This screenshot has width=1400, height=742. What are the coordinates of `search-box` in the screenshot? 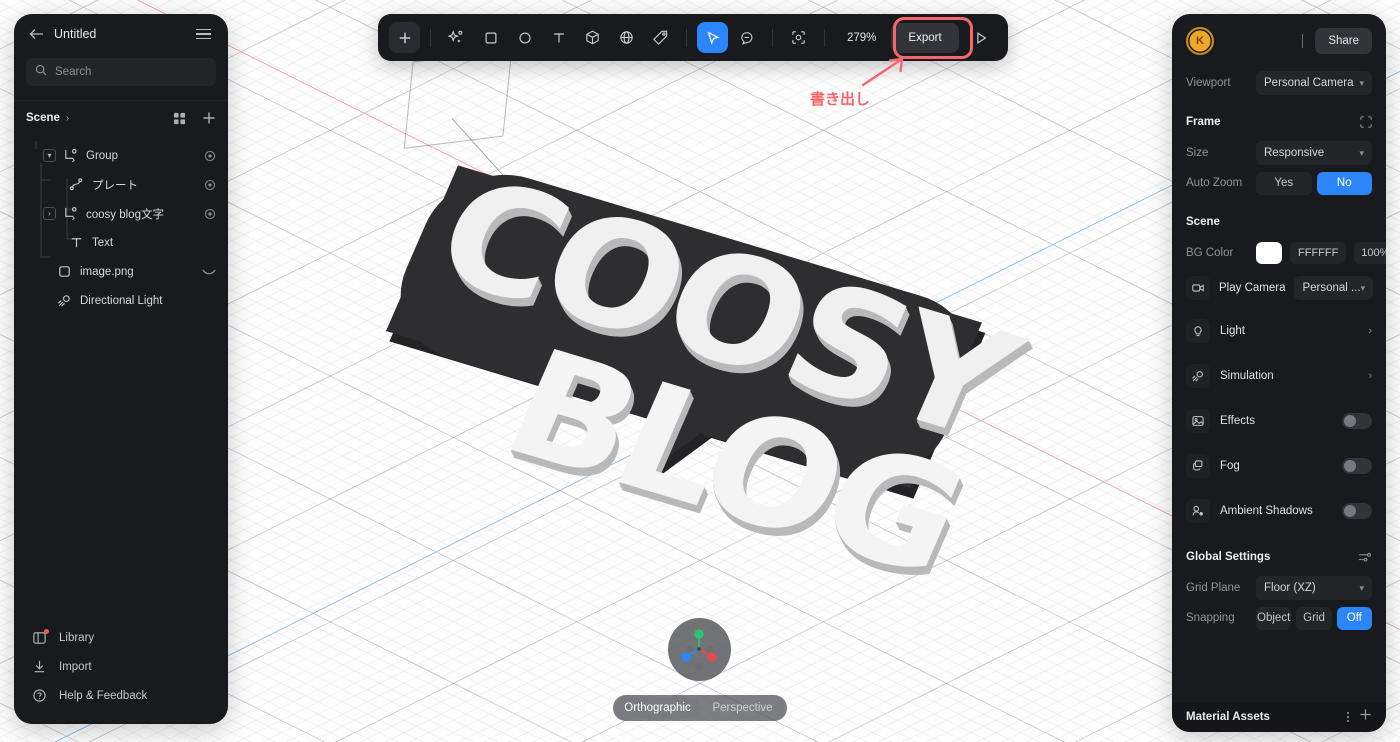 It's located at (121, 72).